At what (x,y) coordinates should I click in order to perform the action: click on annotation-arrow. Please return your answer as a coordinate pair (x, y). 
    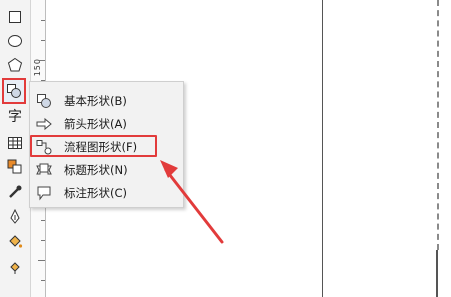
    Looking at the image, I should click on (192, 202).